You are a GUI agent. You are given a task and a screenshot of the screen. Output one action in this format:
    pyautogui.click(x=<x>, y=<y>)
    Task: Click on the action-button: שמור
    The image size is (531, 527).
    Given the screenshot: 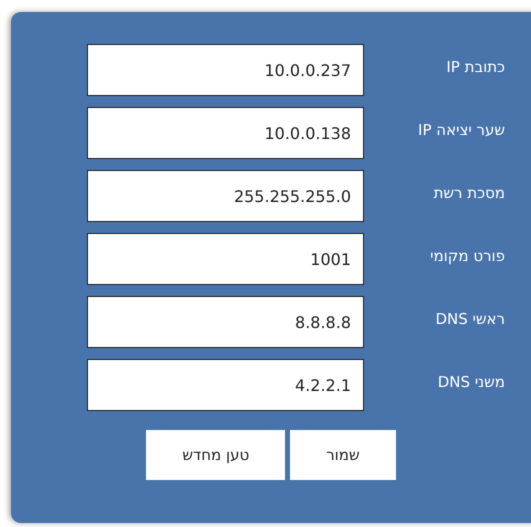 What is the action you would take?
    pyautogui.click(x=343, y=455)
    